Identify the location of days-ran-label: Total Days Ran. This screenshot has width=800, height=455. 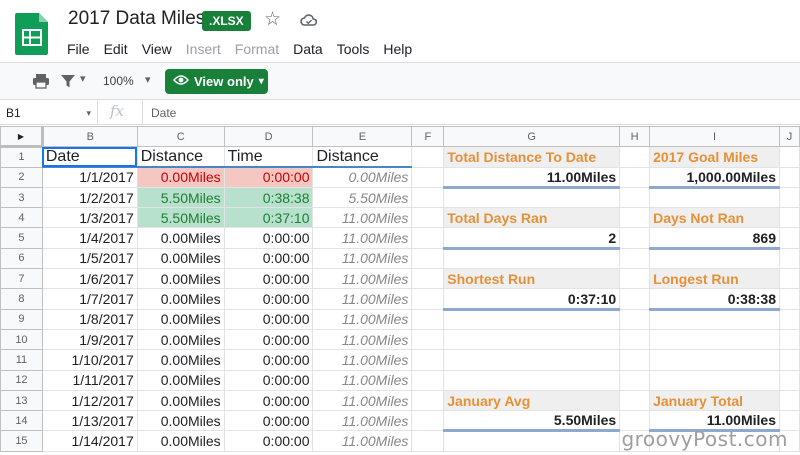
(532, 217).